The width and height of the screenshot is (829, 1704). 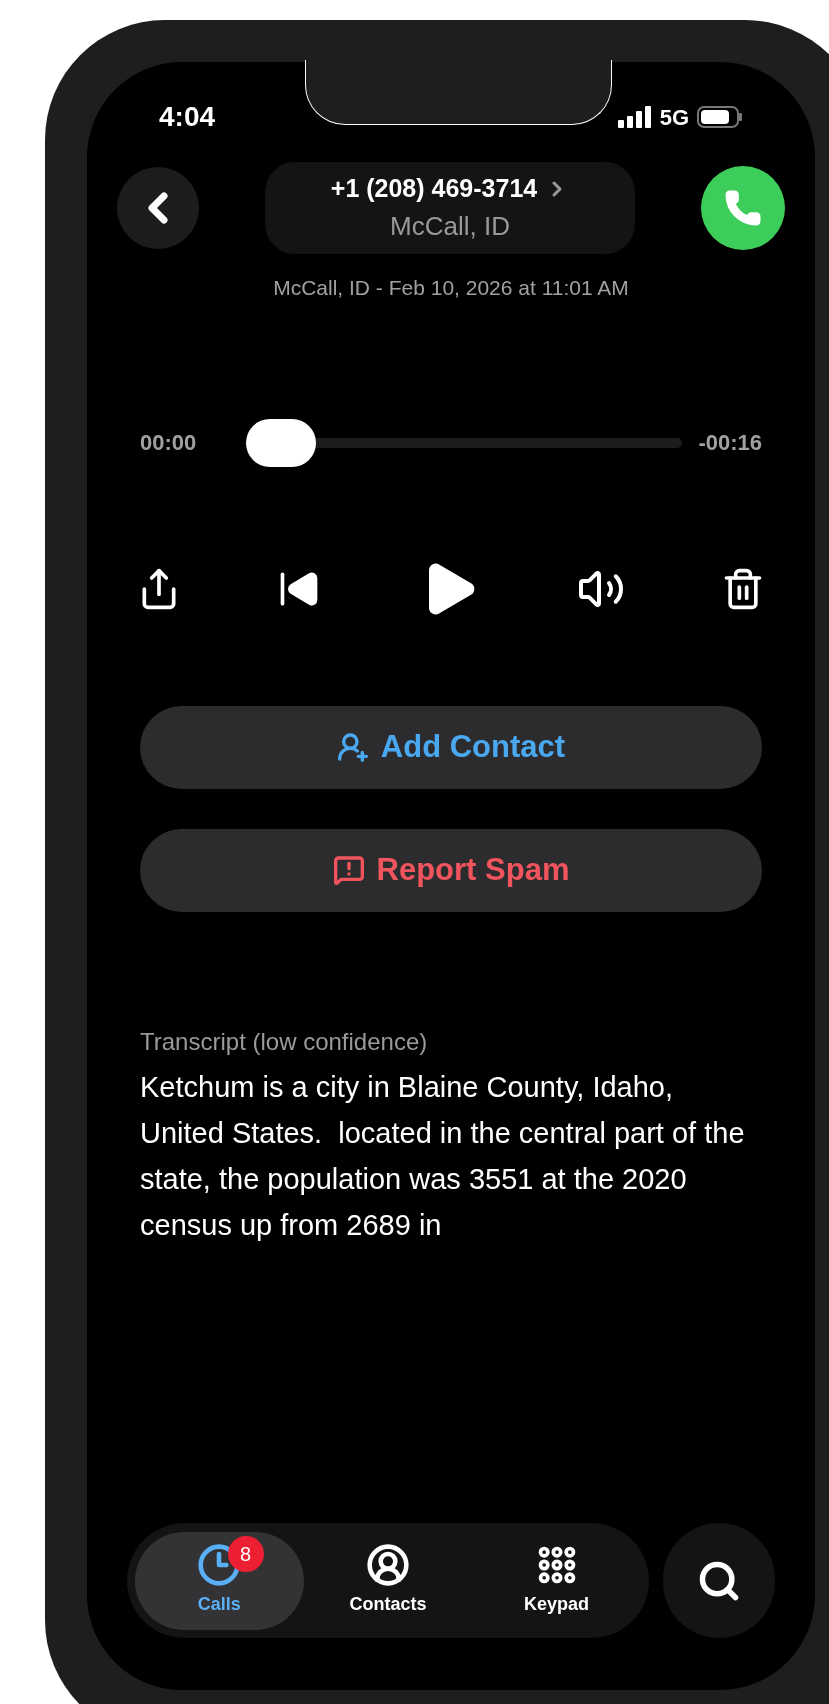 I want to click on caller-info-button: +1 (208) 469-3714 McCall, ID, so click(x=450, y=208).